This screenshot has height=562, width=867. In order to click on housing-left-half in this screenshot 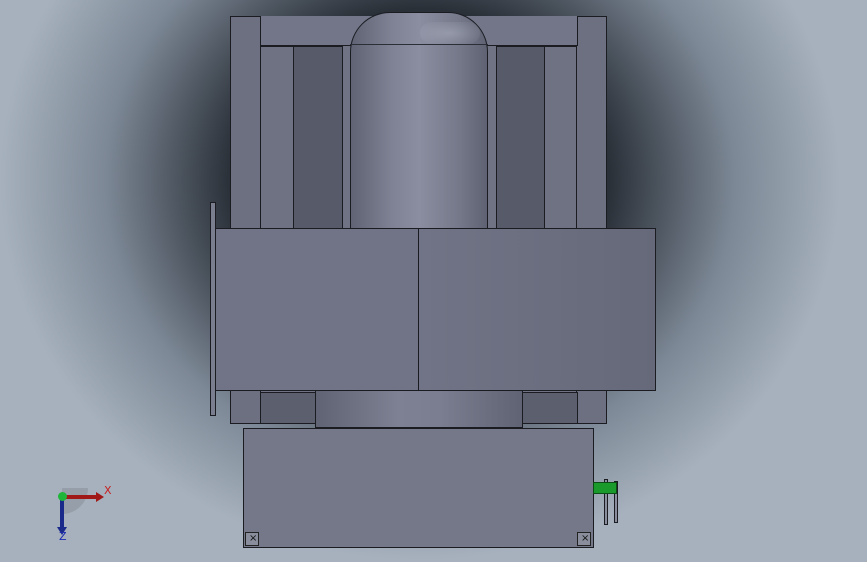, I will do `click(317, 309)`.